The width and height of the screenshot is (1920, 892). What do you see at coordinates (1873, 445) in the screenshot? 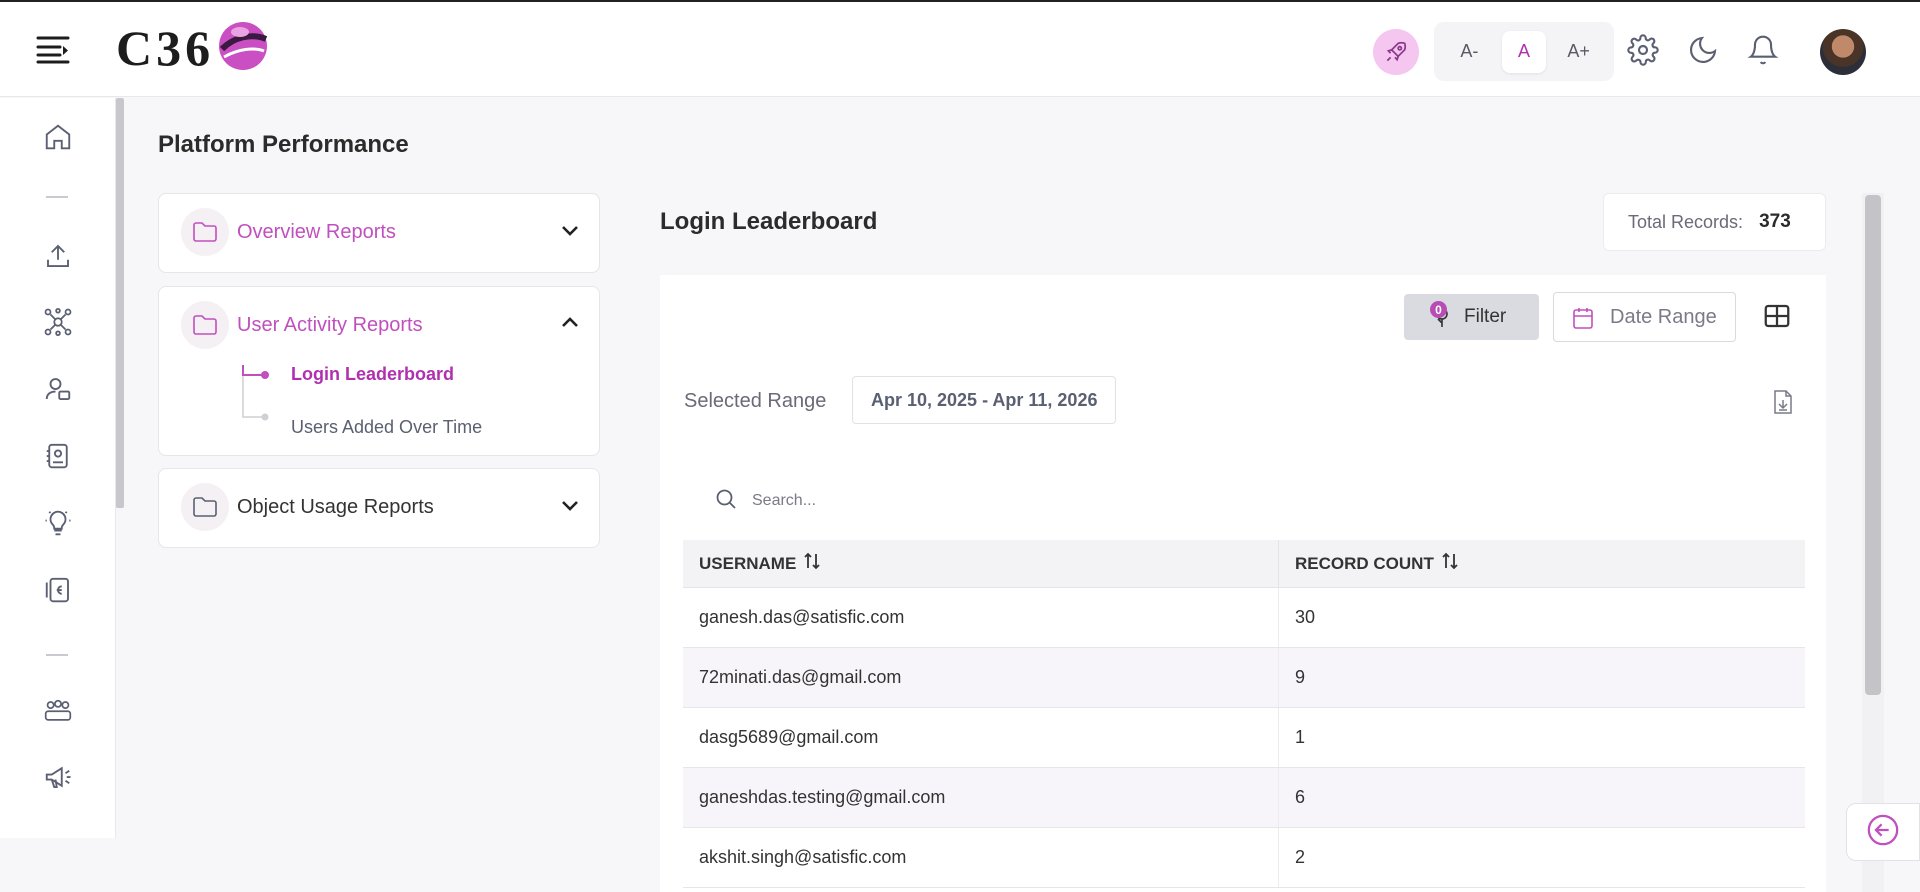
I see `main-scrollbar-thumb` at bounding box center [1873, 445].